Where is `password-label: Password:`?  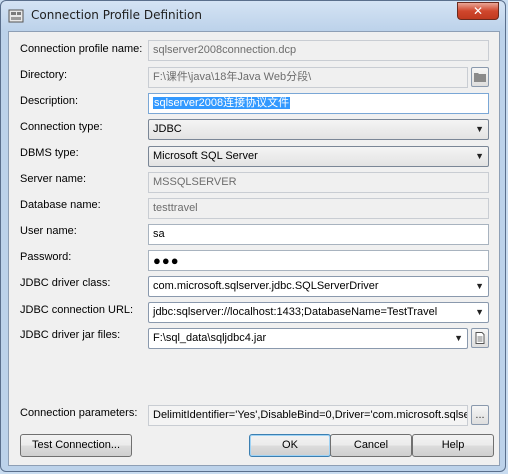 password-label: Password: is located at coordinates (46, 257).